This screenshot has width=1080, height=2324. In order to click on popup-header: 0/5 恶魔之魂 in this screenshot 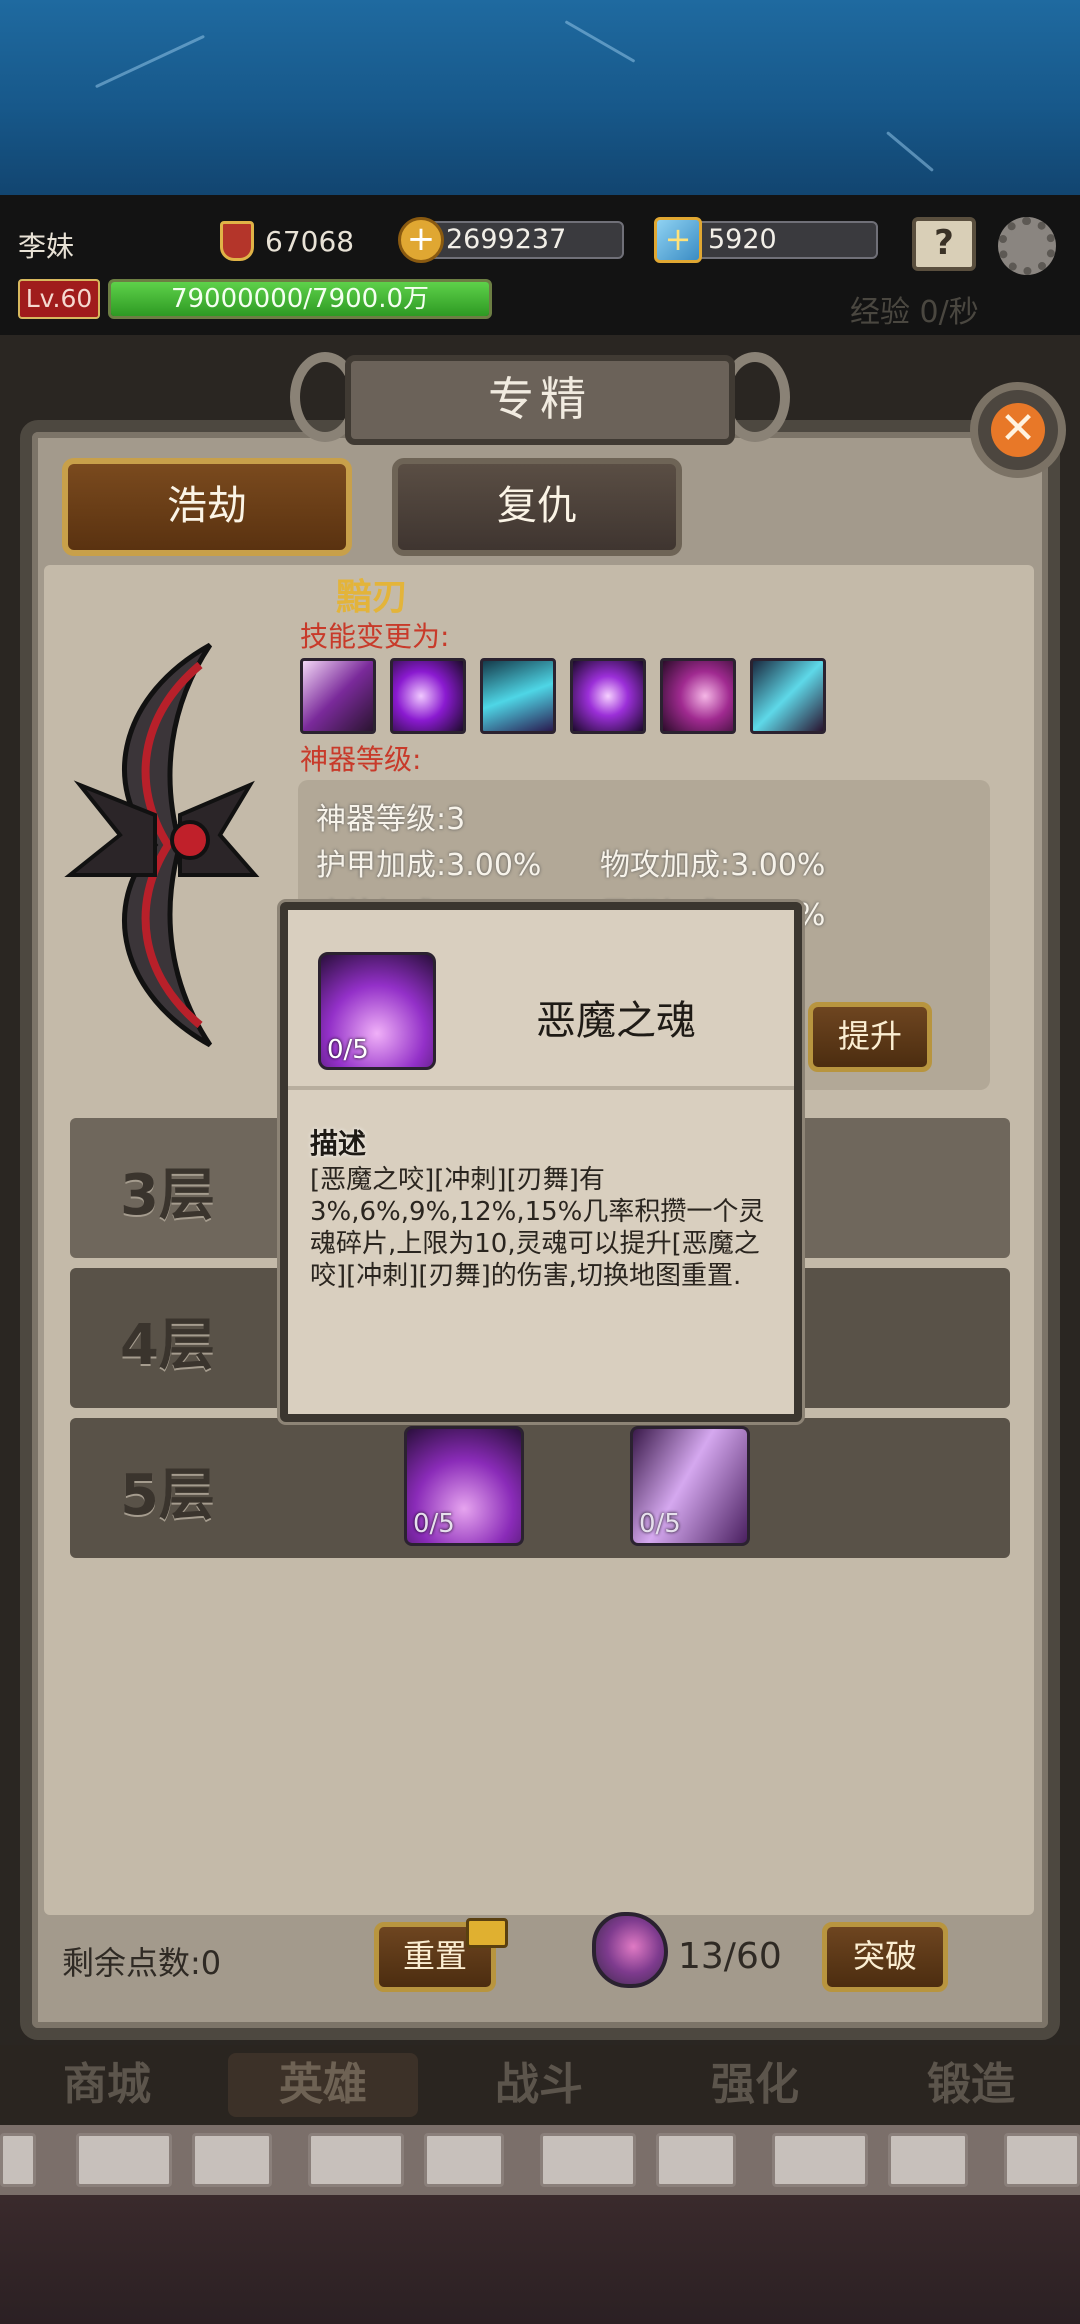, I will do `click(541, 1000)`.